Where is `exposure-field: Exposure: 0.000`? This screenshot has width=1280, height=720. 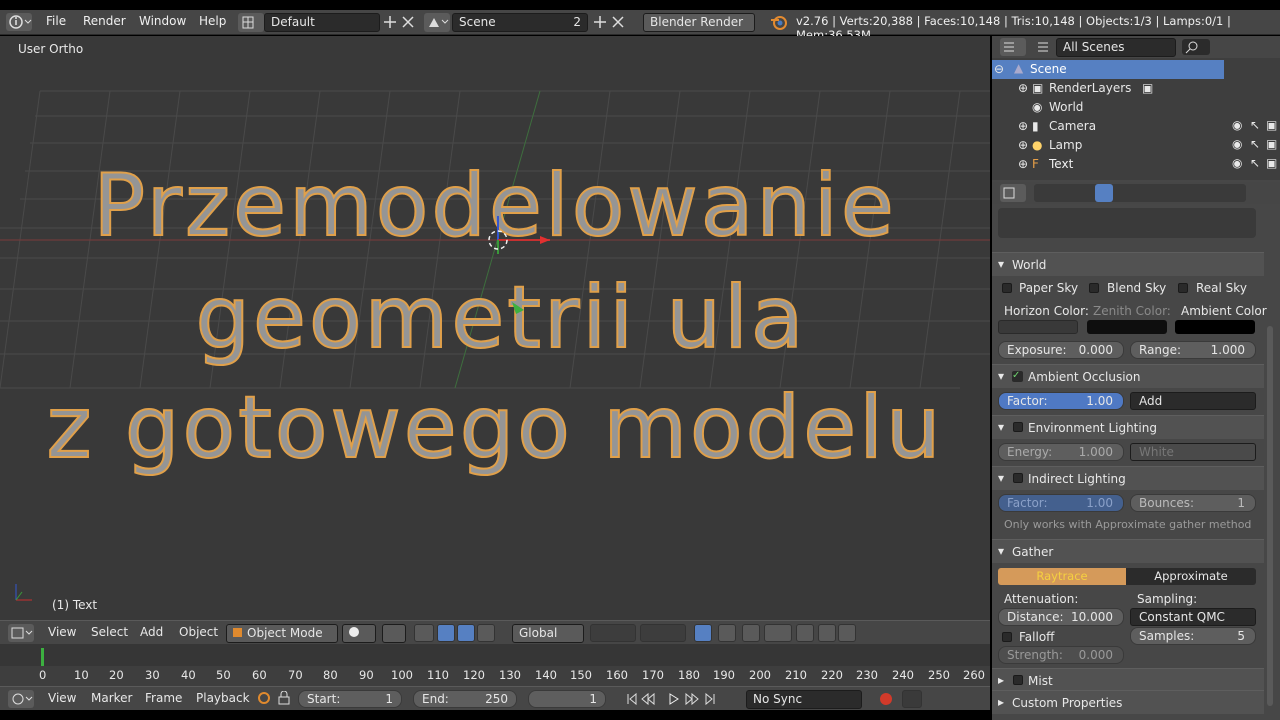 exposure-field: Exposure: 0.000 is located at coordinates (1061, 350).